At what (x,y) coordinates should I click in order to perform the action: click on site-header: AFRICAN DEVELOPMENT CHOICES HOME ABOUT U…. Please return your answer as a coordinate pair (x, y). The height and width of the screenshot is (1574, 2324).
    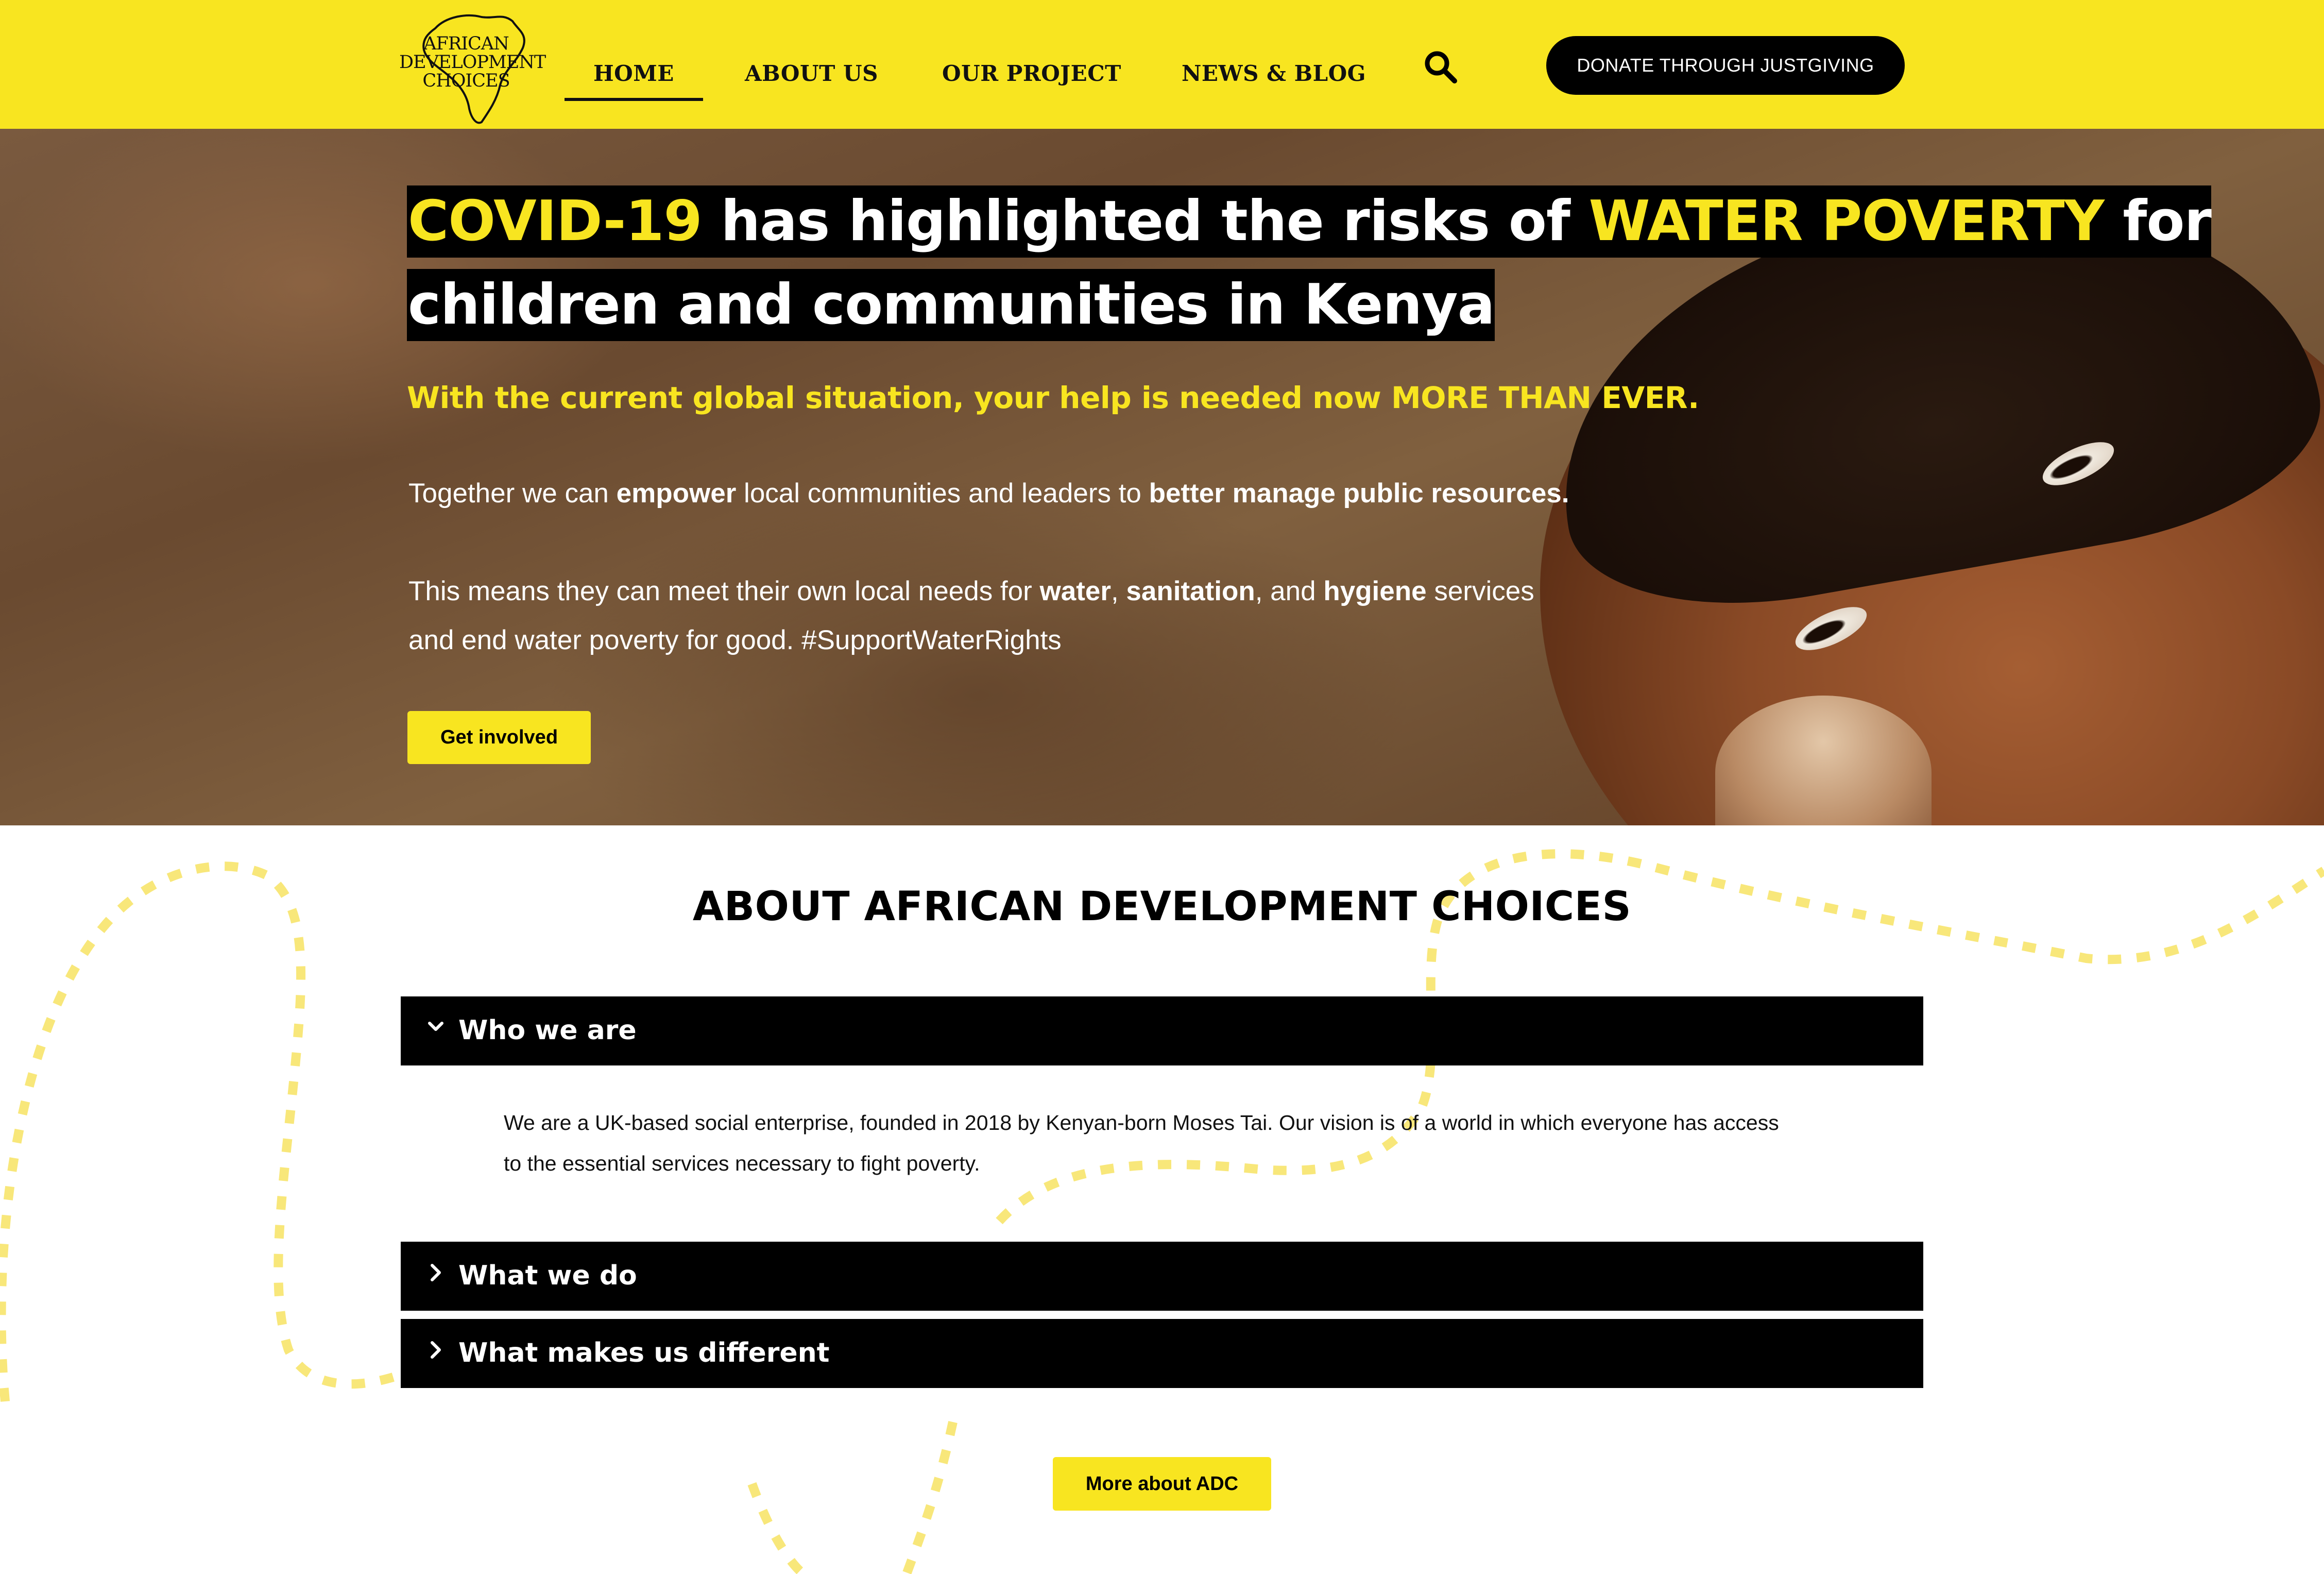
    Looking at the image, I should click on (1162, 64).